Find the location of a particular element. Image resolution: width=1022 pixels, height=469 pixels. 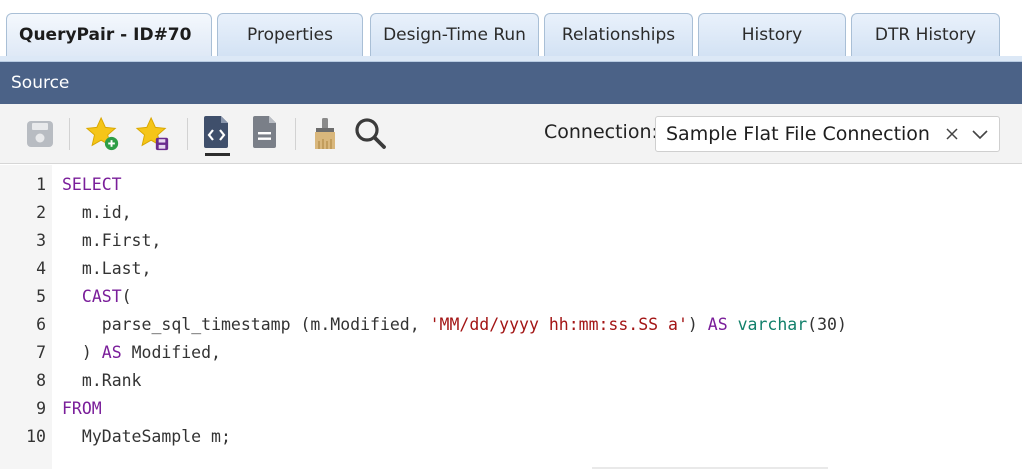

save-icon is located at coordinates (40, 134).